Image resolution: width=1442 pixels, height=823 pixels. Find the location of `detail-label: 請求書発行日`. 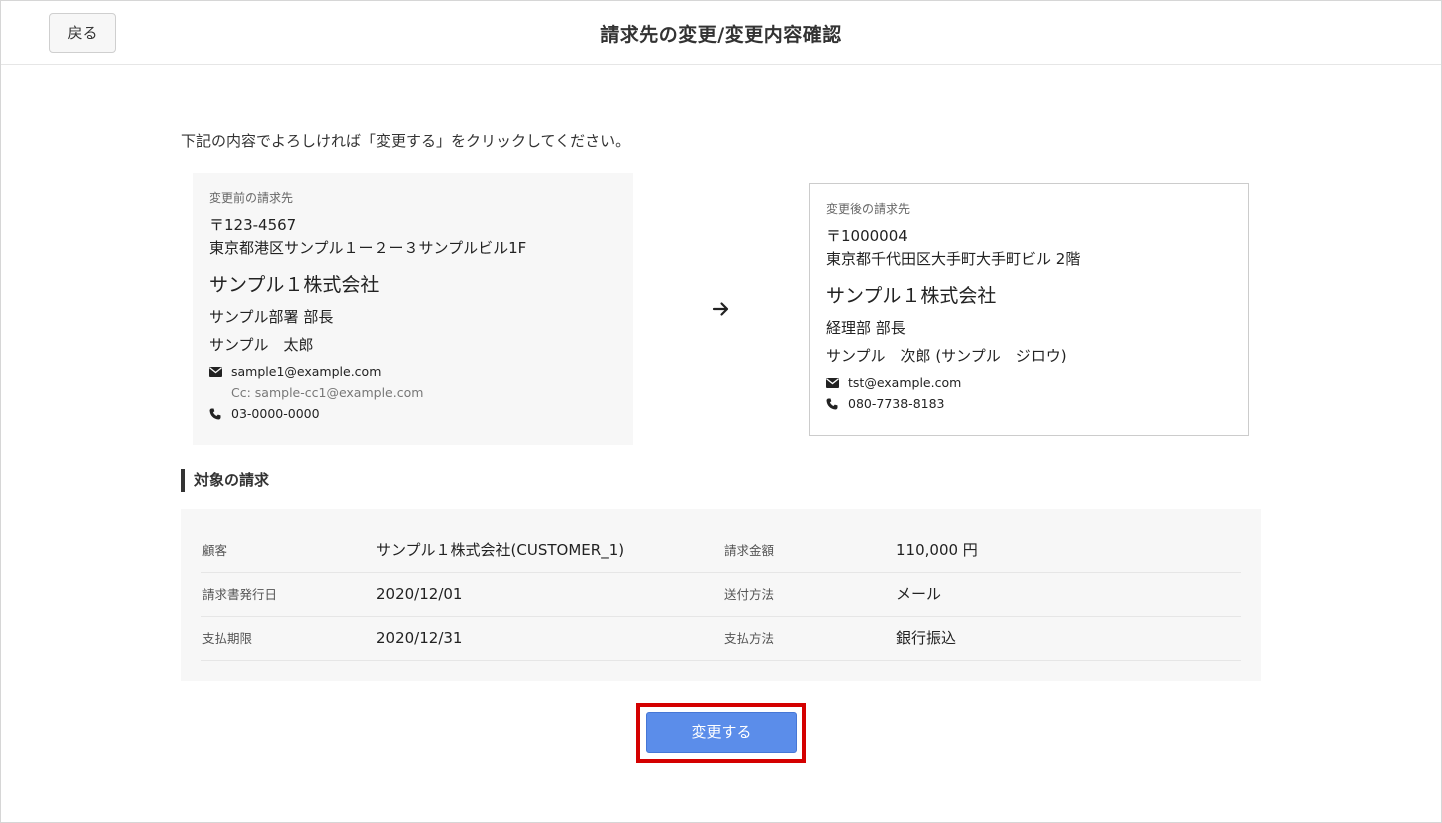

detail-label: 請求書発行日 is located at coordinates (240, 594).